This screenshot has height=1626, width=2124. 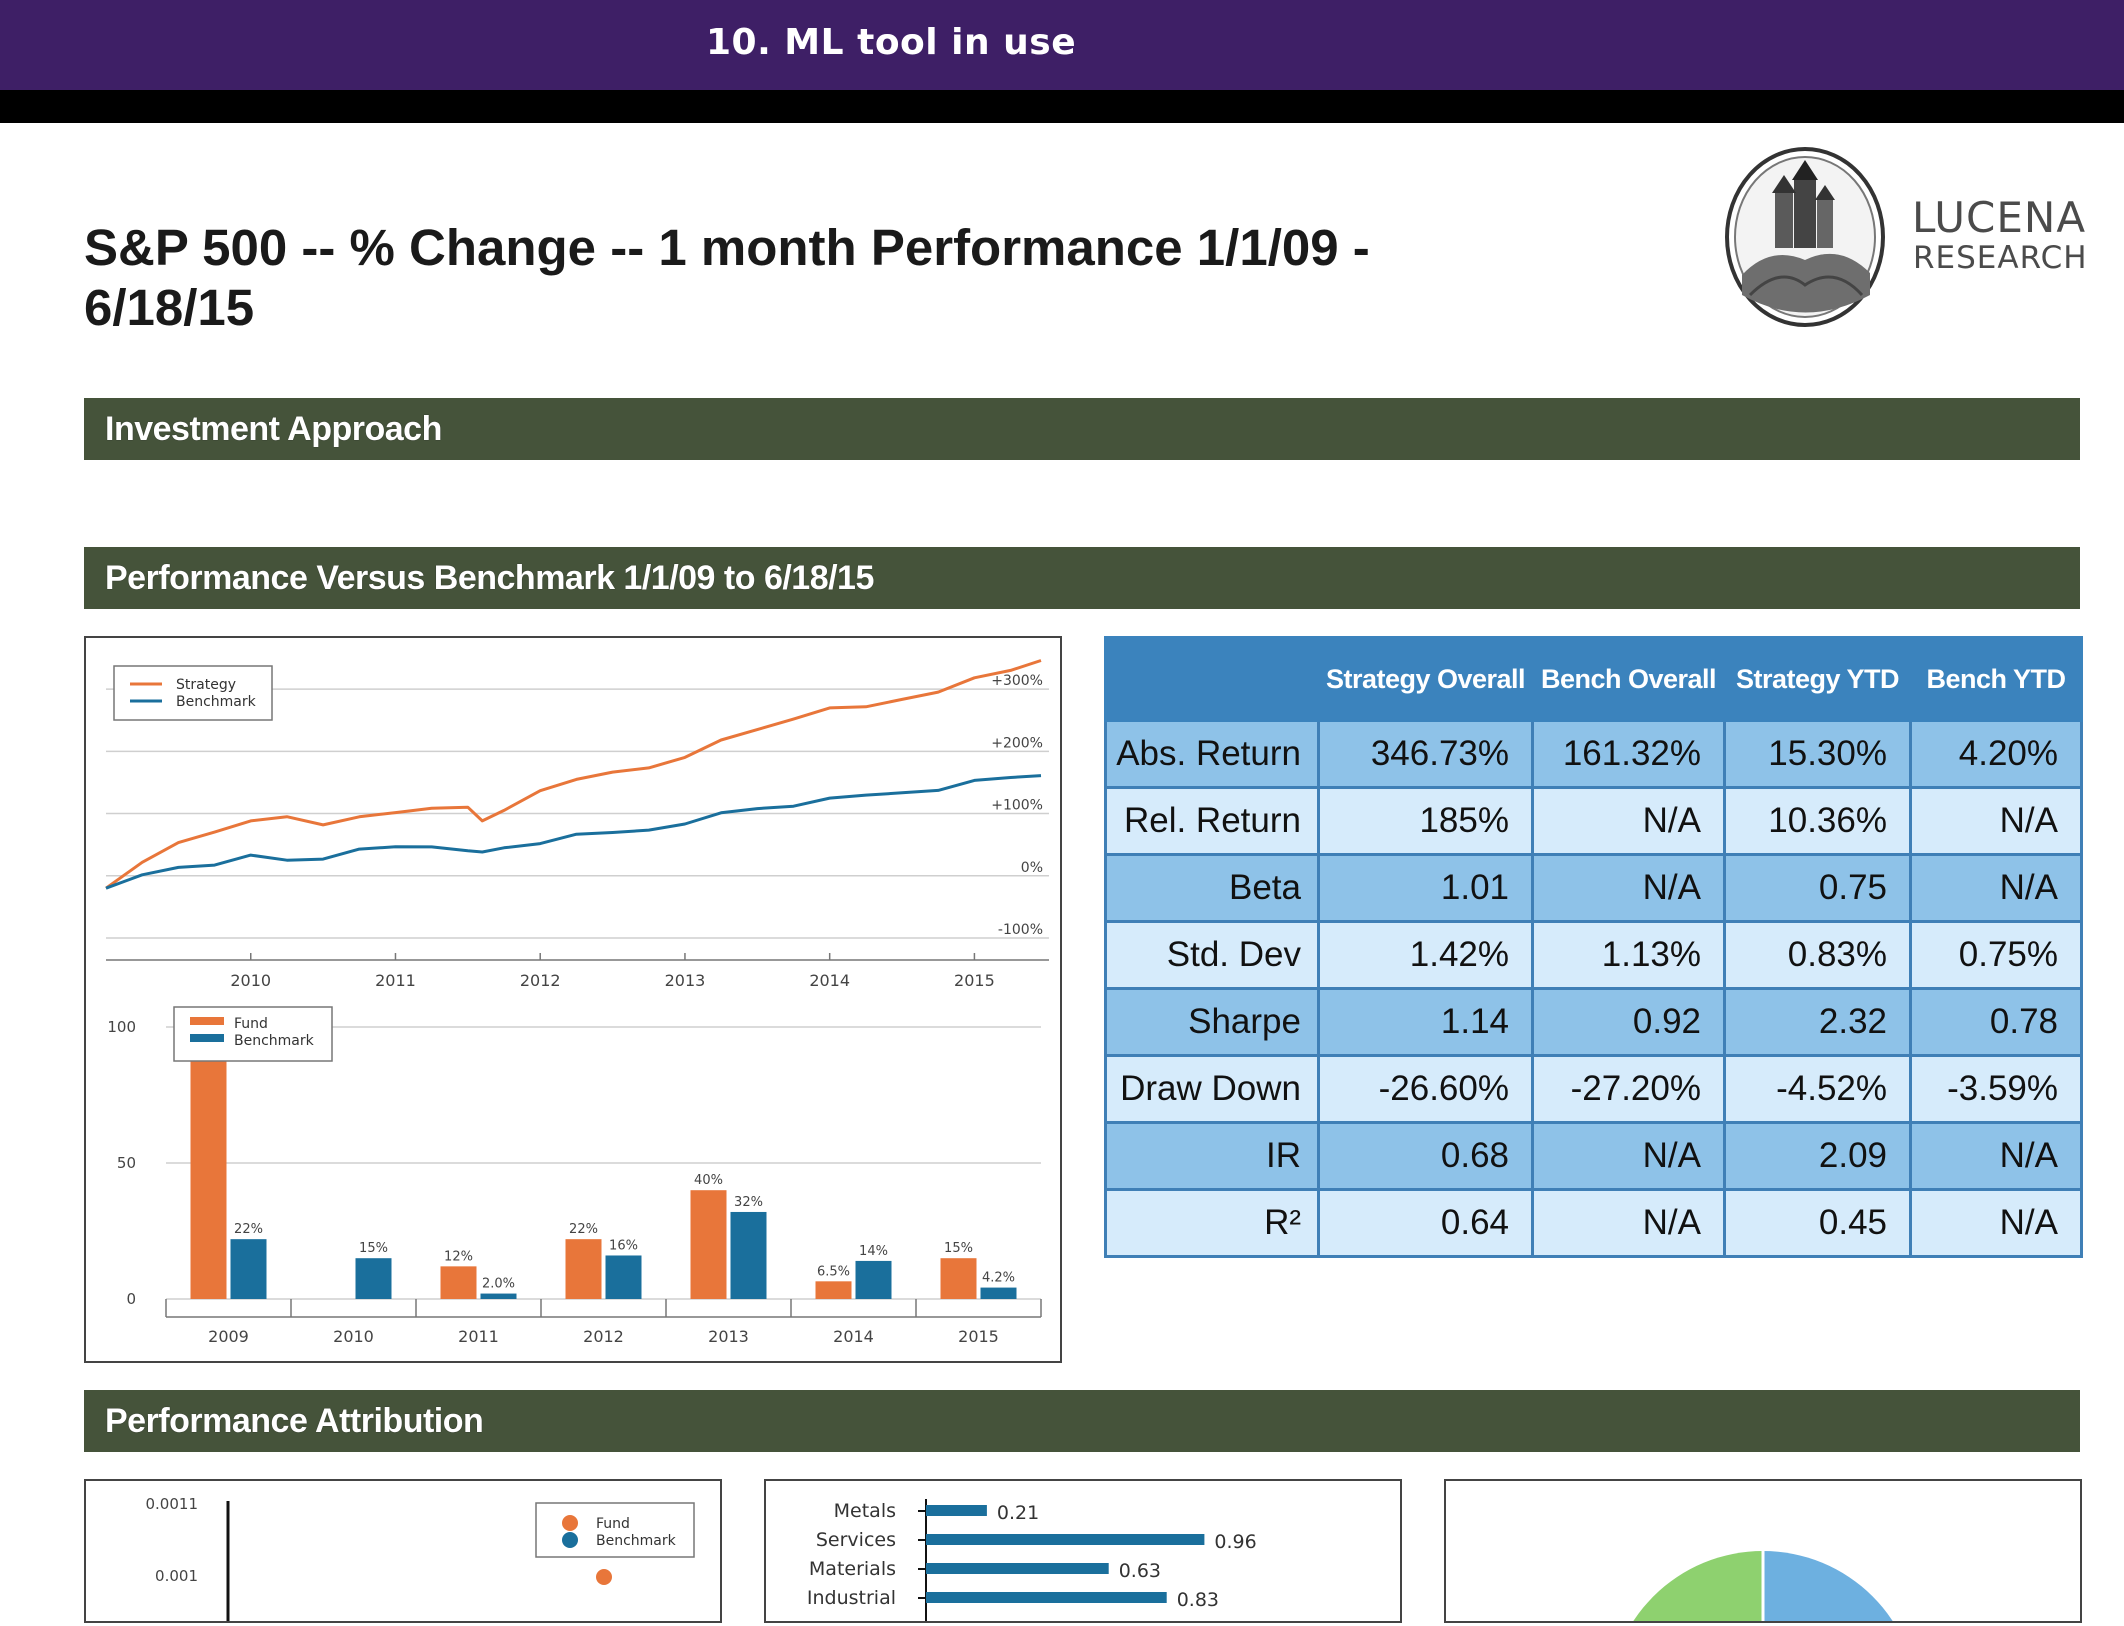 I want to click on table-row: Beta 1.01 N/A 0.75 N/A, so click(x=1593, y=888).